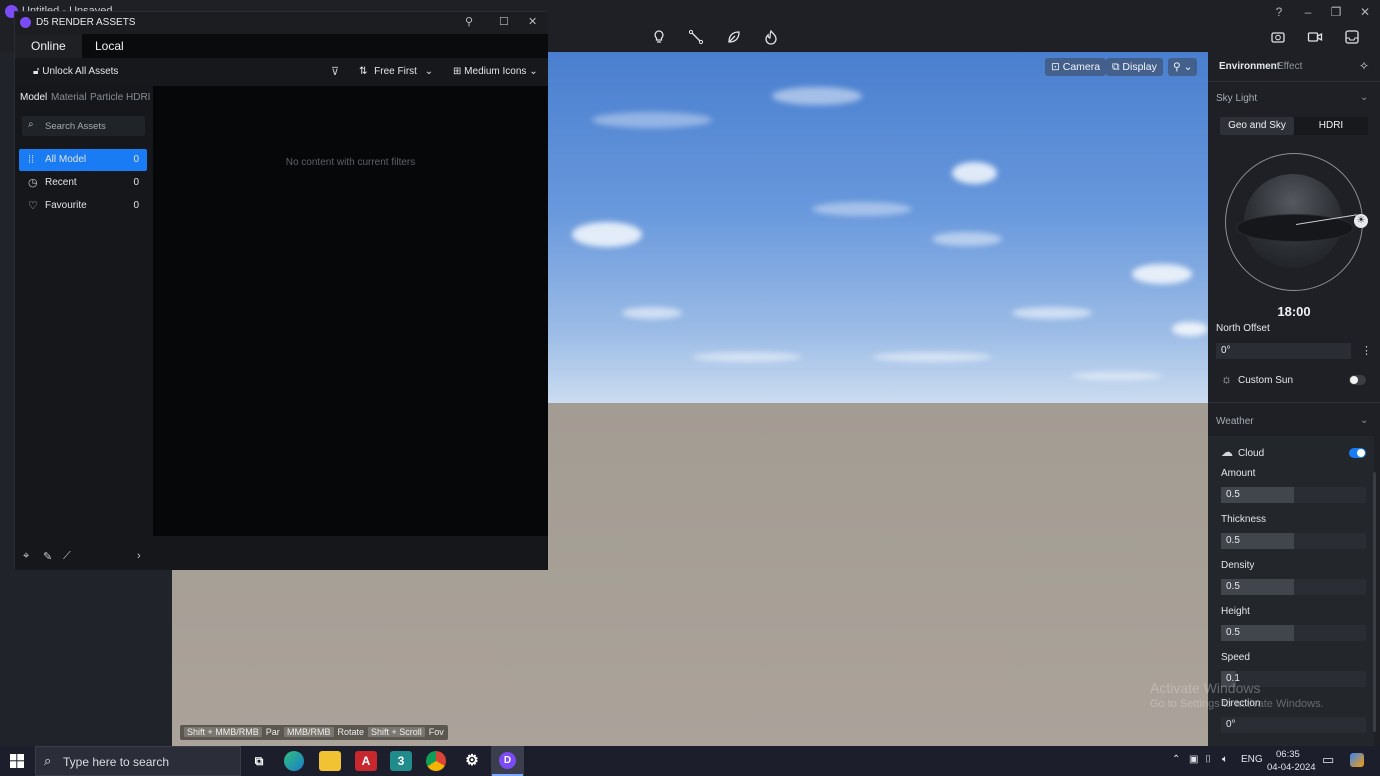  Describe the element at coordinates (1361, 221) in the screenshot. I see `sun-handle-icon: ☀` at that location.